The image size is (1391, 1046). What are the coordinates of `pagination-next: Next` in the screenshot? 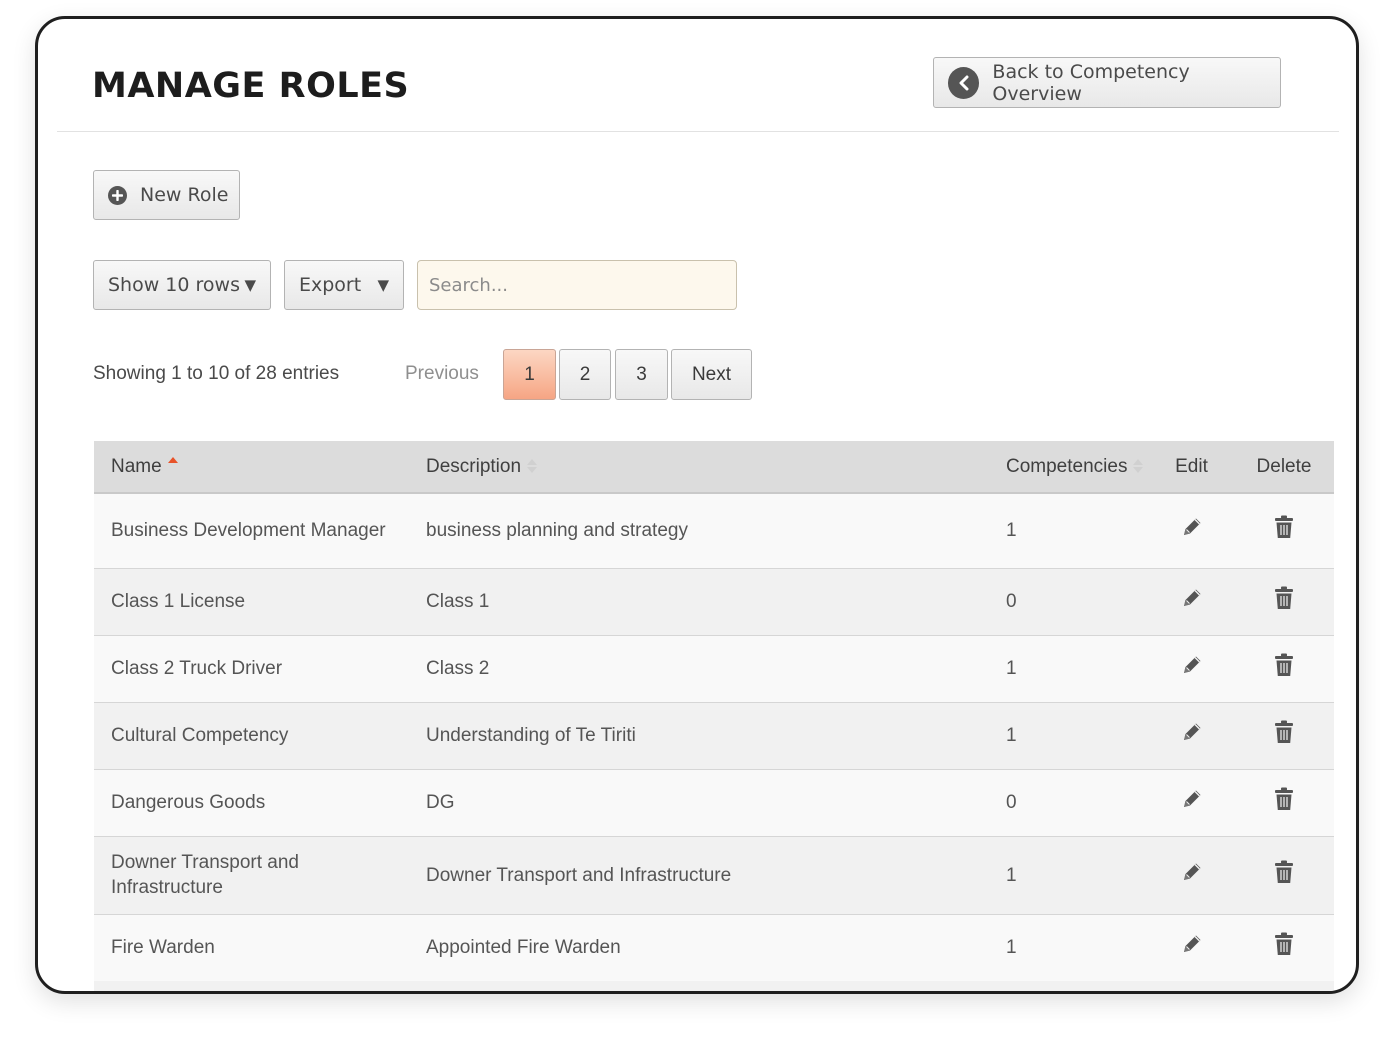 It's located at (711, 374).